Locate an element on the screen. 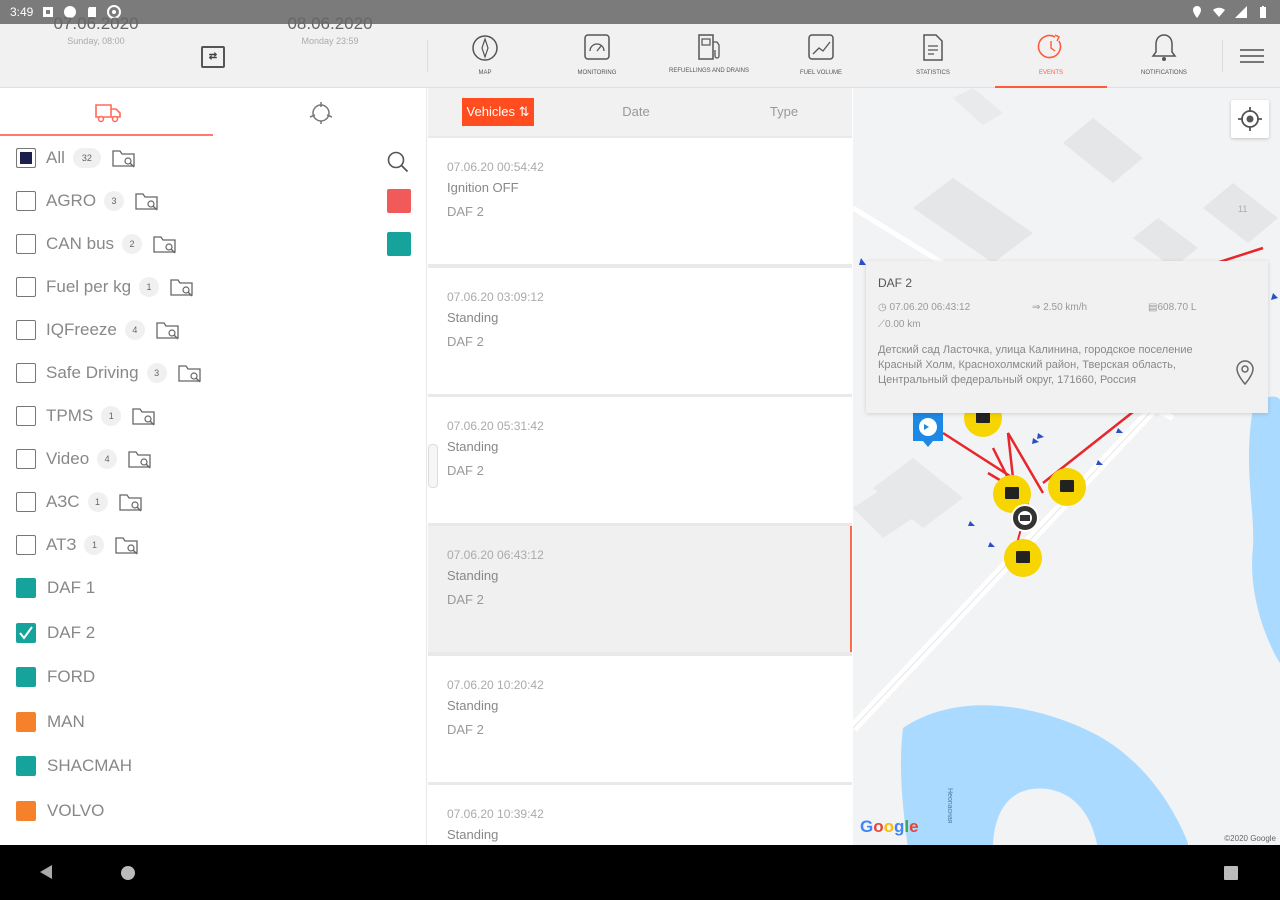 Image resolution: width=1280 pixels, height=900 pixels. group-name: IQFreeze is located at coordinates (81, 329).